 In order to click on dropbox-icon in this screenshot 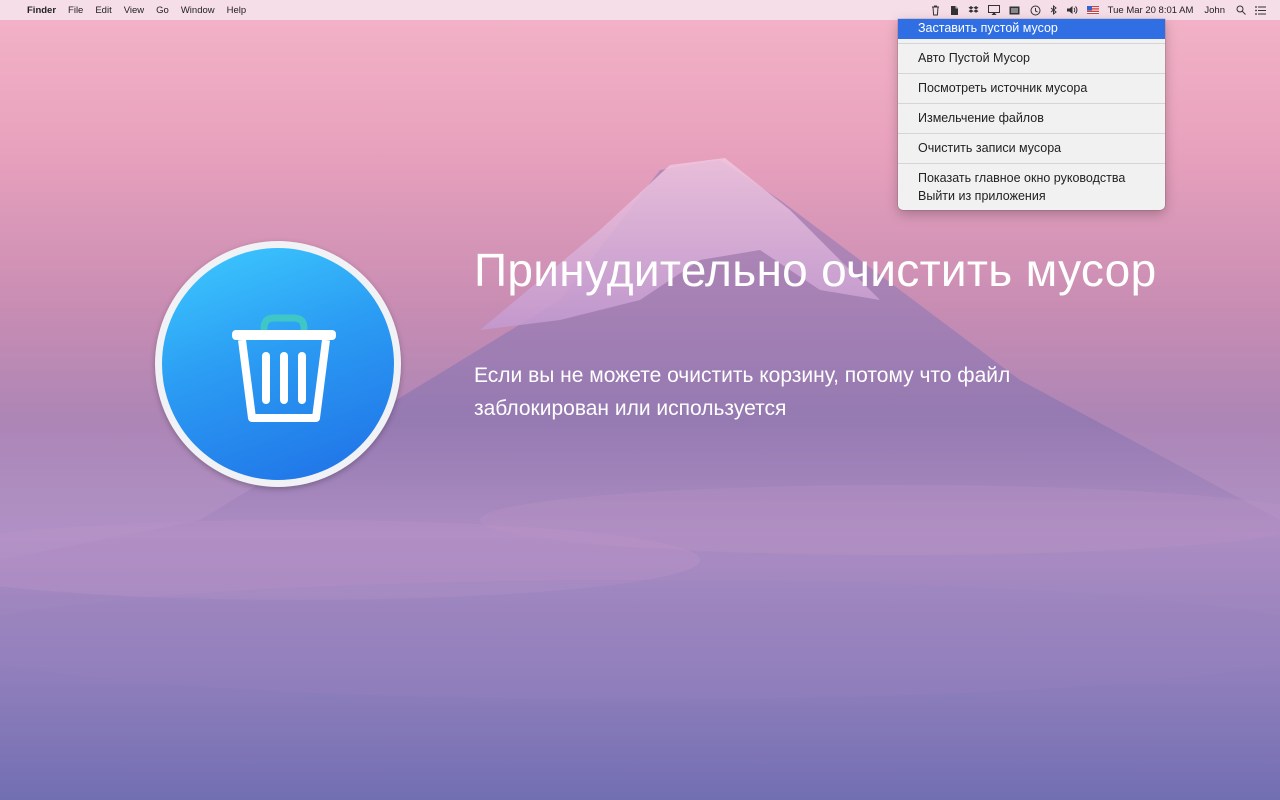, I will do `click(973, 10)`.